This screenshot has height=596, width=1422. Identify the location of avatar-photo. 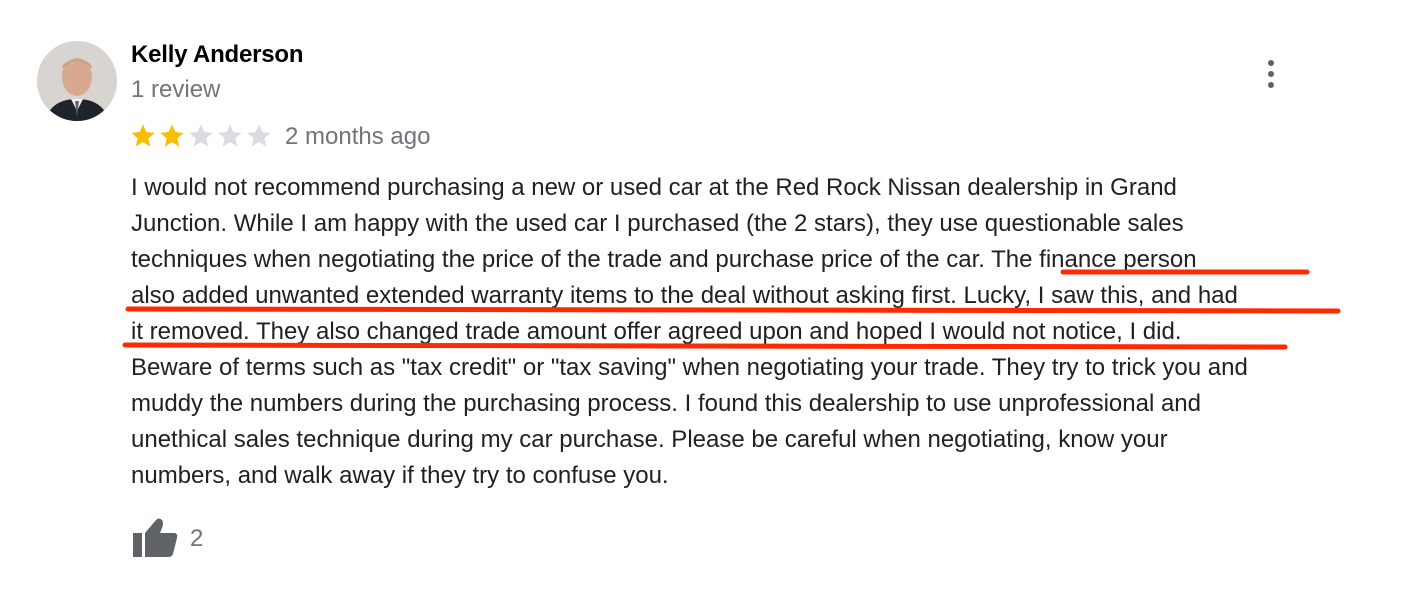
(77, 81).